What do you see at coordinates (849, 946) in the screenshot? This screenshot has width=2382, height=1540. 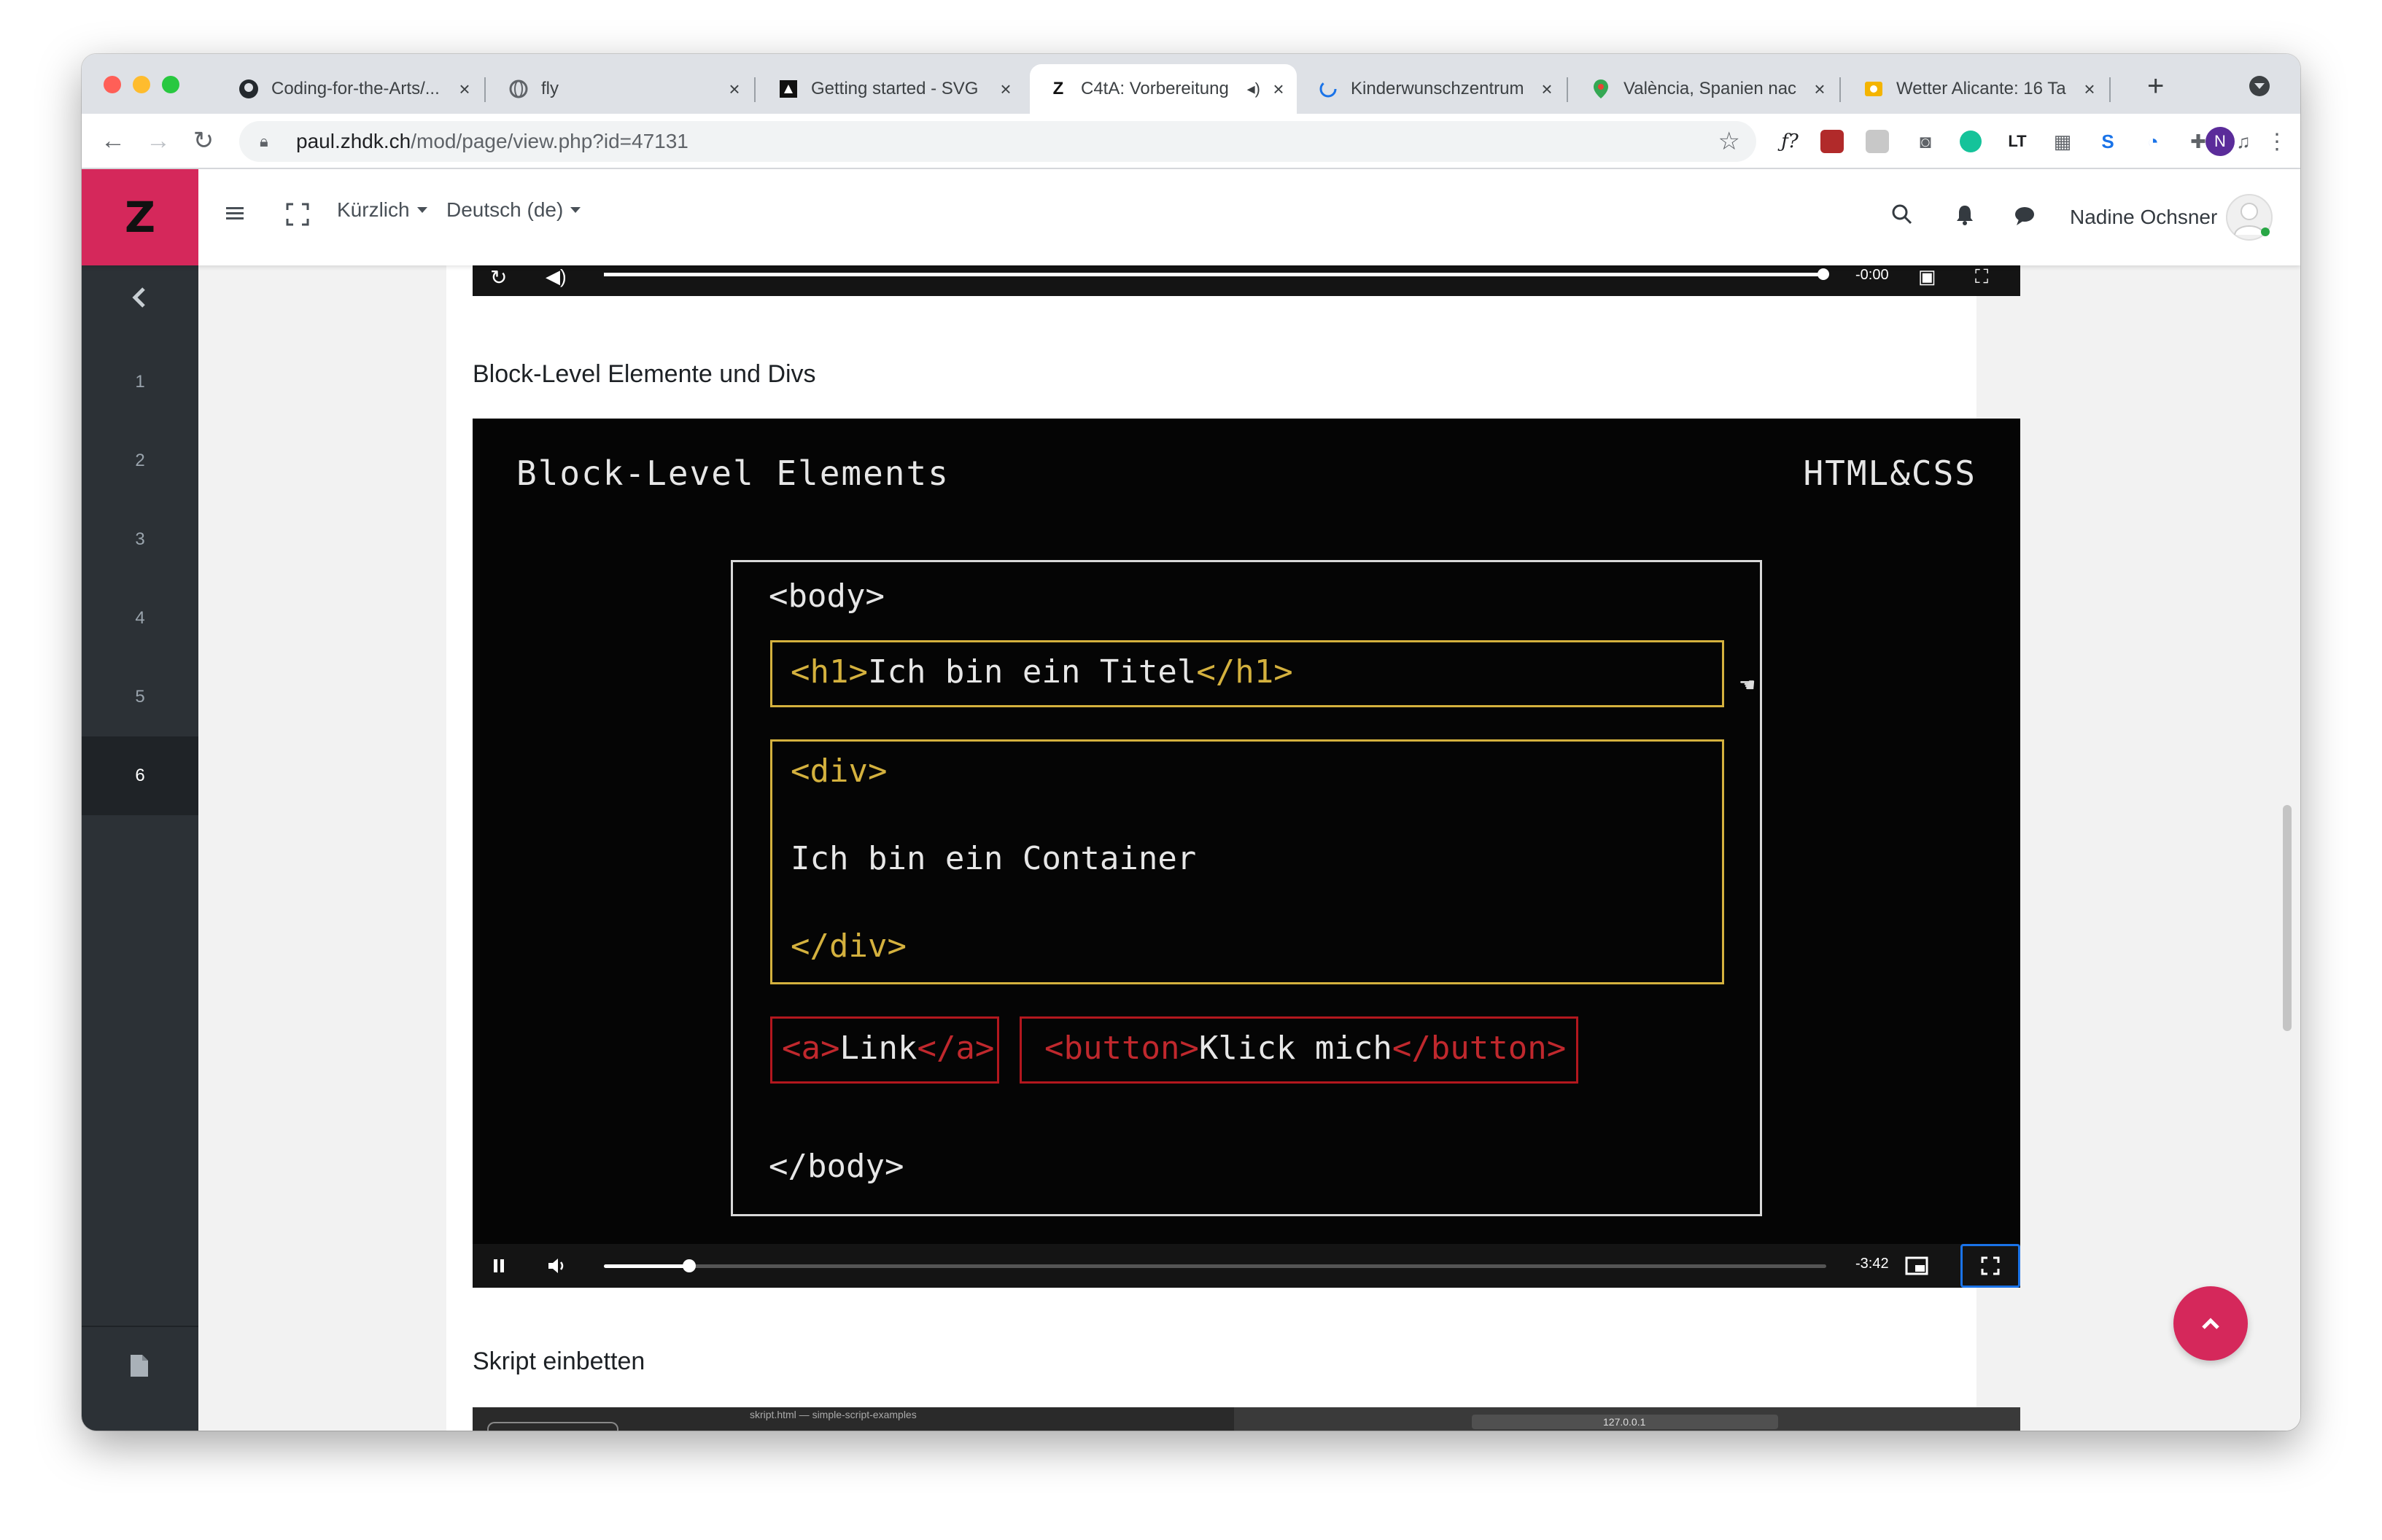 I see `div-close-tag: </div>` at bounding box center [849, 946].